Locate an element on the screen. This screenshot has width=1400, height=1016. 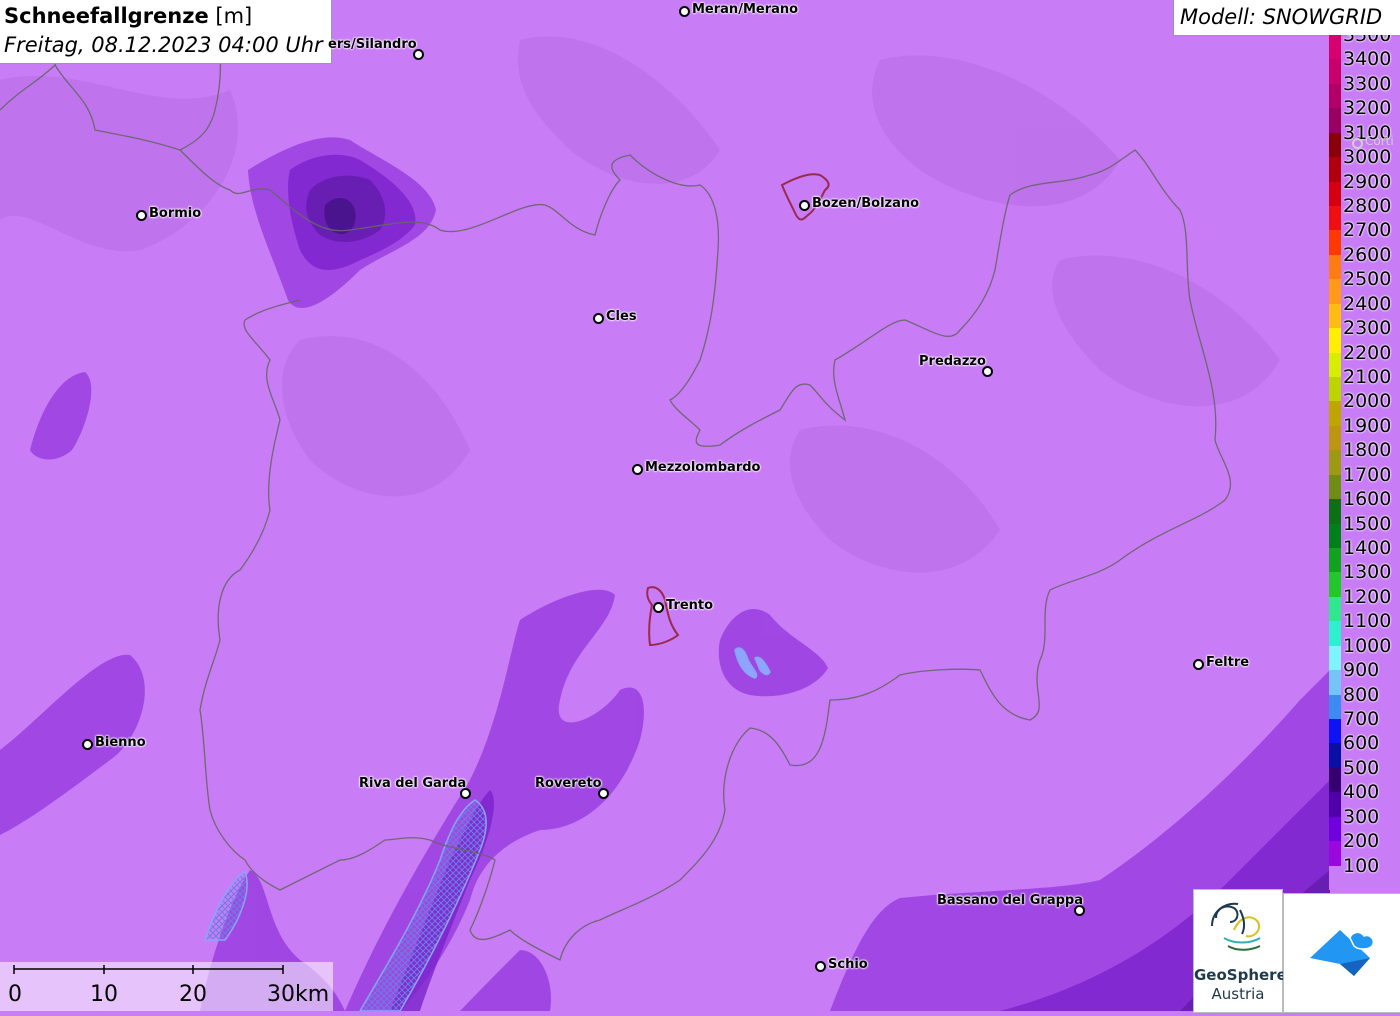
legend-row: 200 is located at coordinates (1364, 847).